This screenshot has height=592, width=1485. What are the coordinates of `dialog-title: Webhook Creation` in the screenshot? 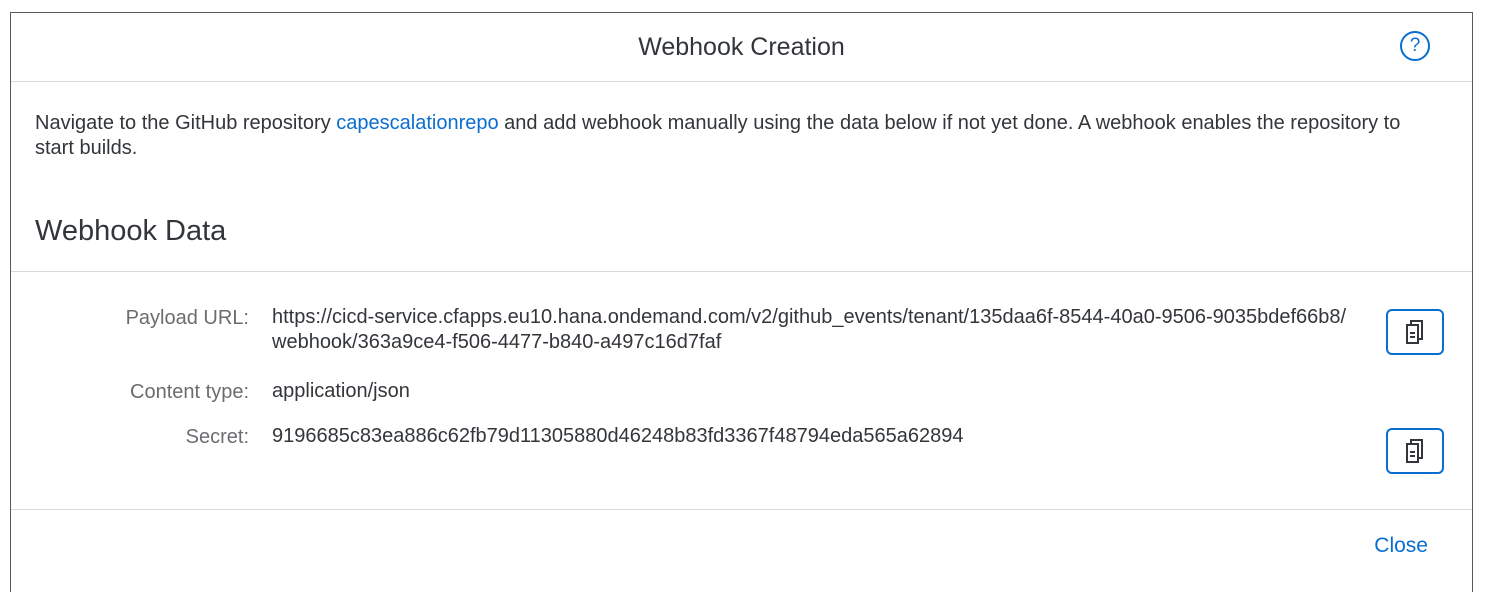 It's located at (741, 47).